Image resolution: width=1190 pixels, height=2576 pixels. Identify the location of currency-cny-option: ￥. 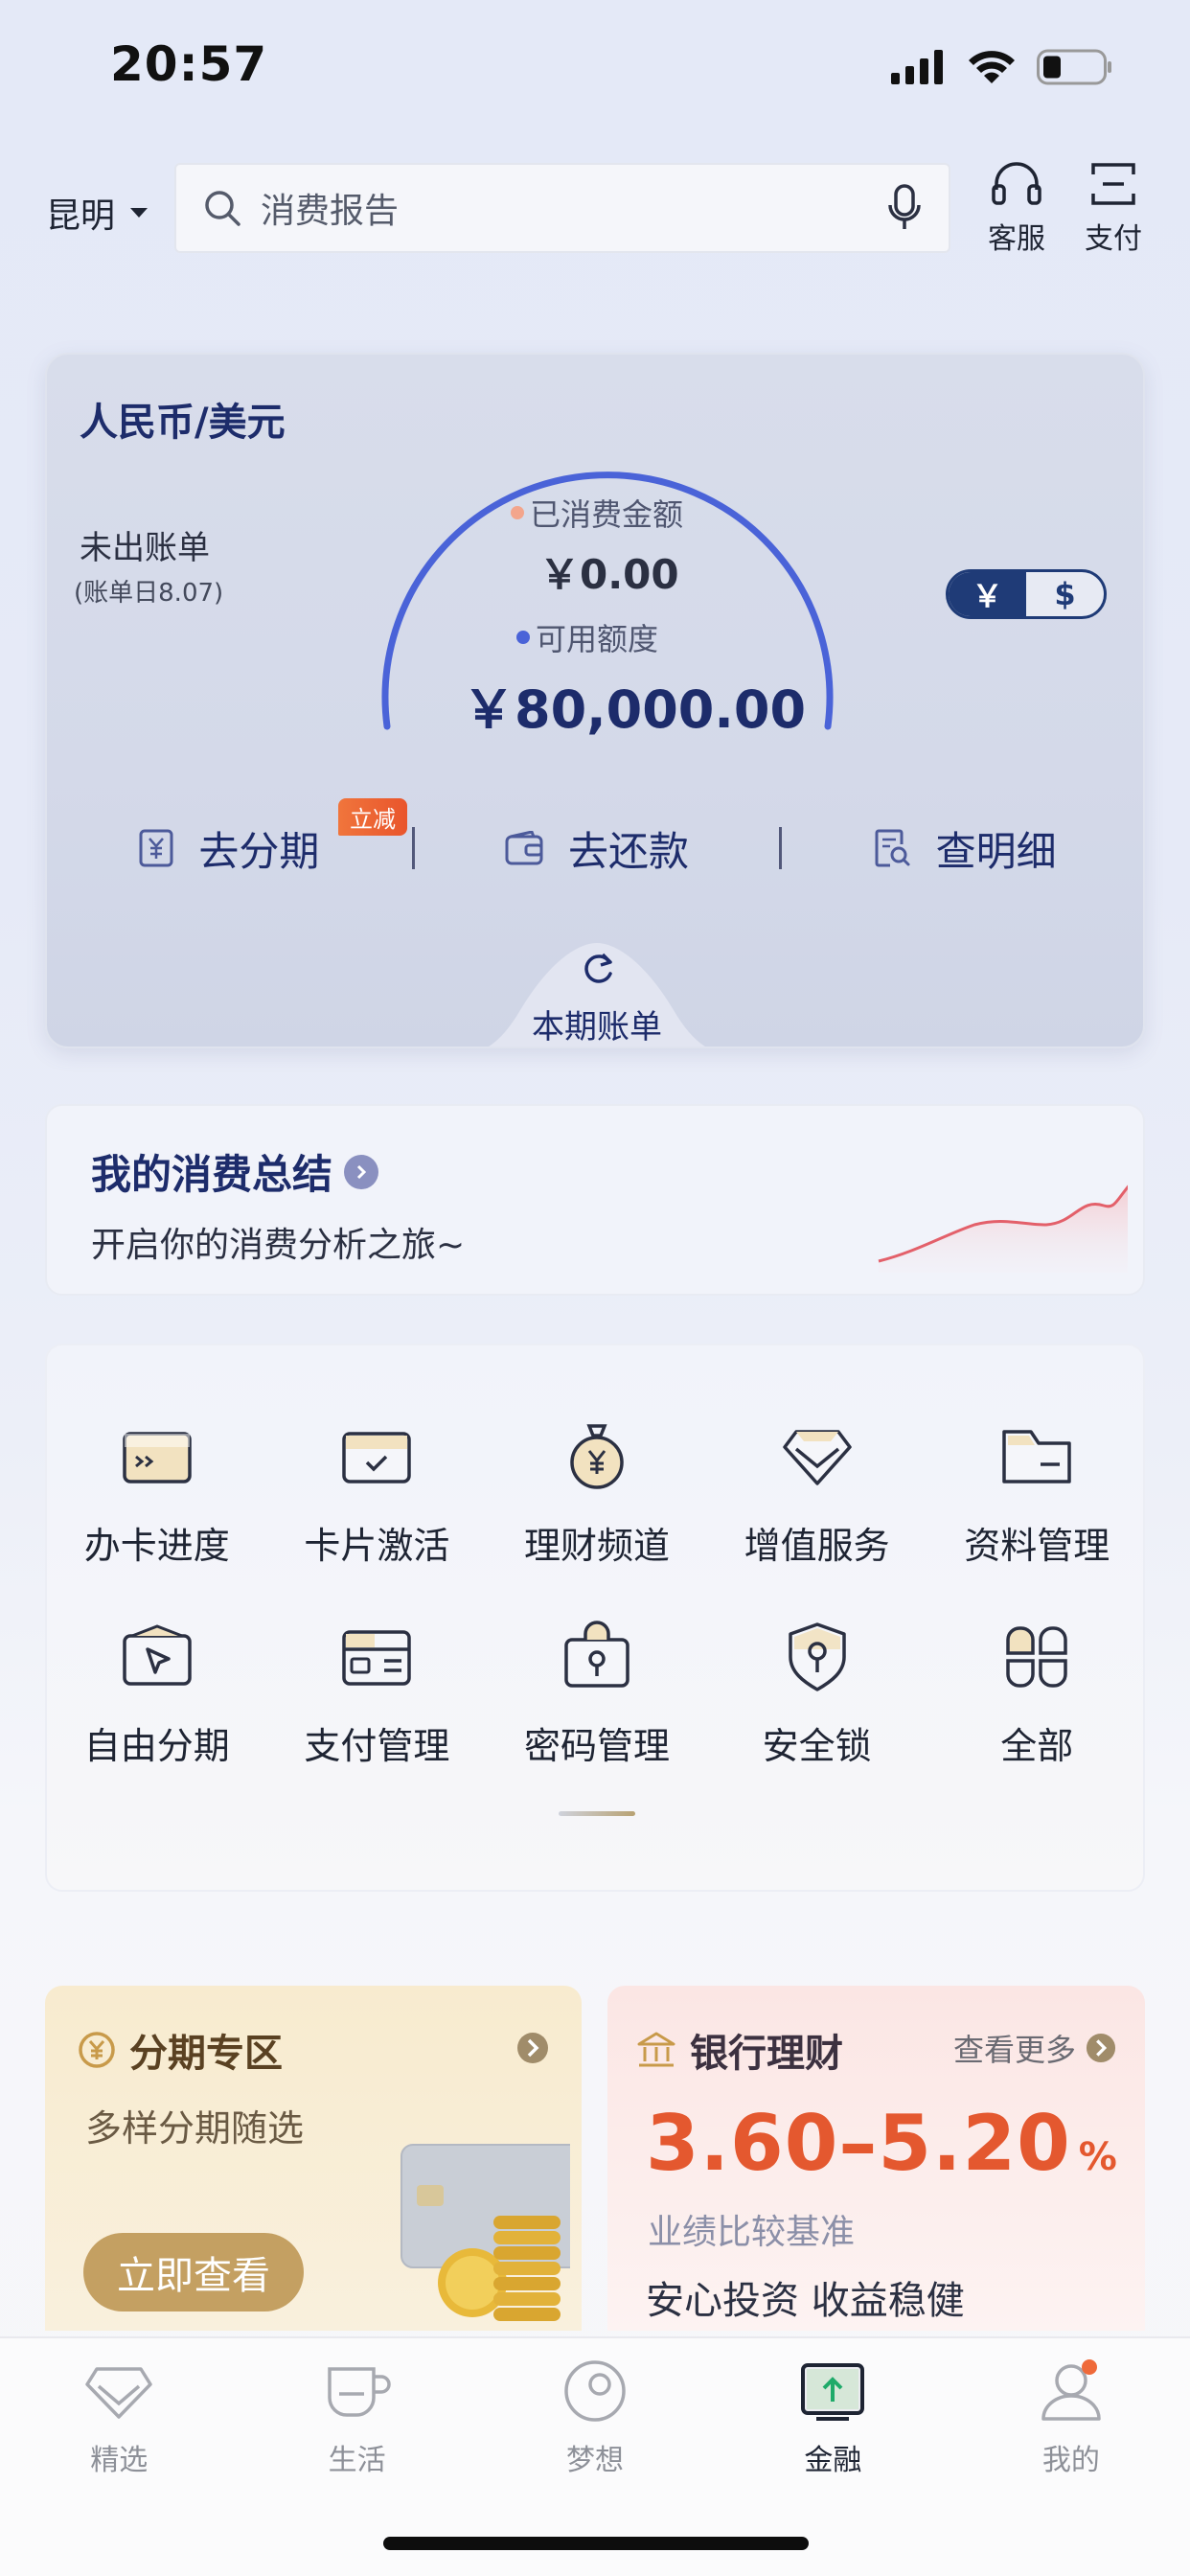
(987, 594).